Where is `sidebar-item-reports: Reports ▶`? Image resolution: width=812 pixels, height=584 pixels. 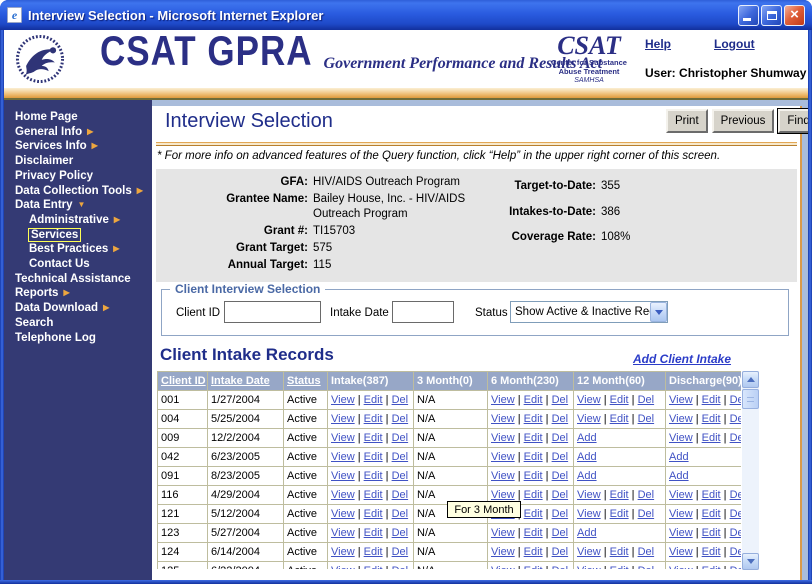
sidebar-item-reports: Reports ▶ is located at coordinates (78, 293).